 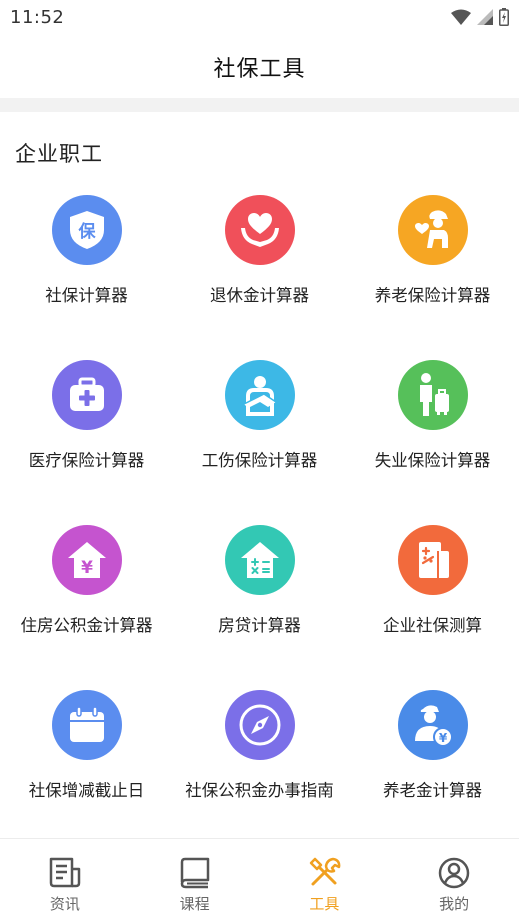 I want to click on tool-label: 失业保险计算器, so click(x=432, y=460).